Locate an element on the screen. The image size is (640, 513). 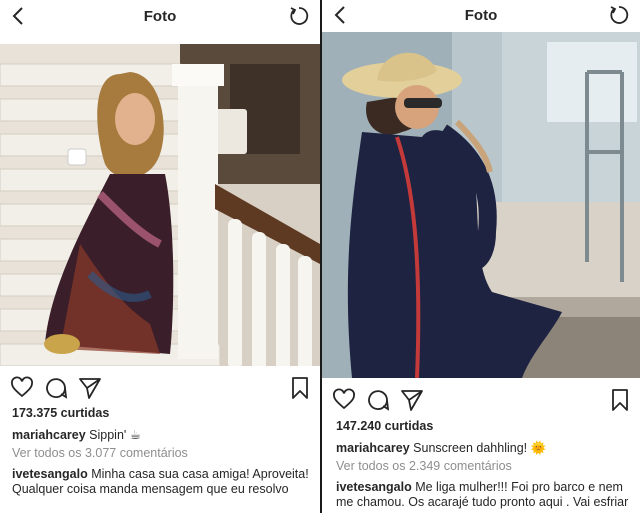
likes-count: 147.240 curtidas is located at coordinates (483, 427).